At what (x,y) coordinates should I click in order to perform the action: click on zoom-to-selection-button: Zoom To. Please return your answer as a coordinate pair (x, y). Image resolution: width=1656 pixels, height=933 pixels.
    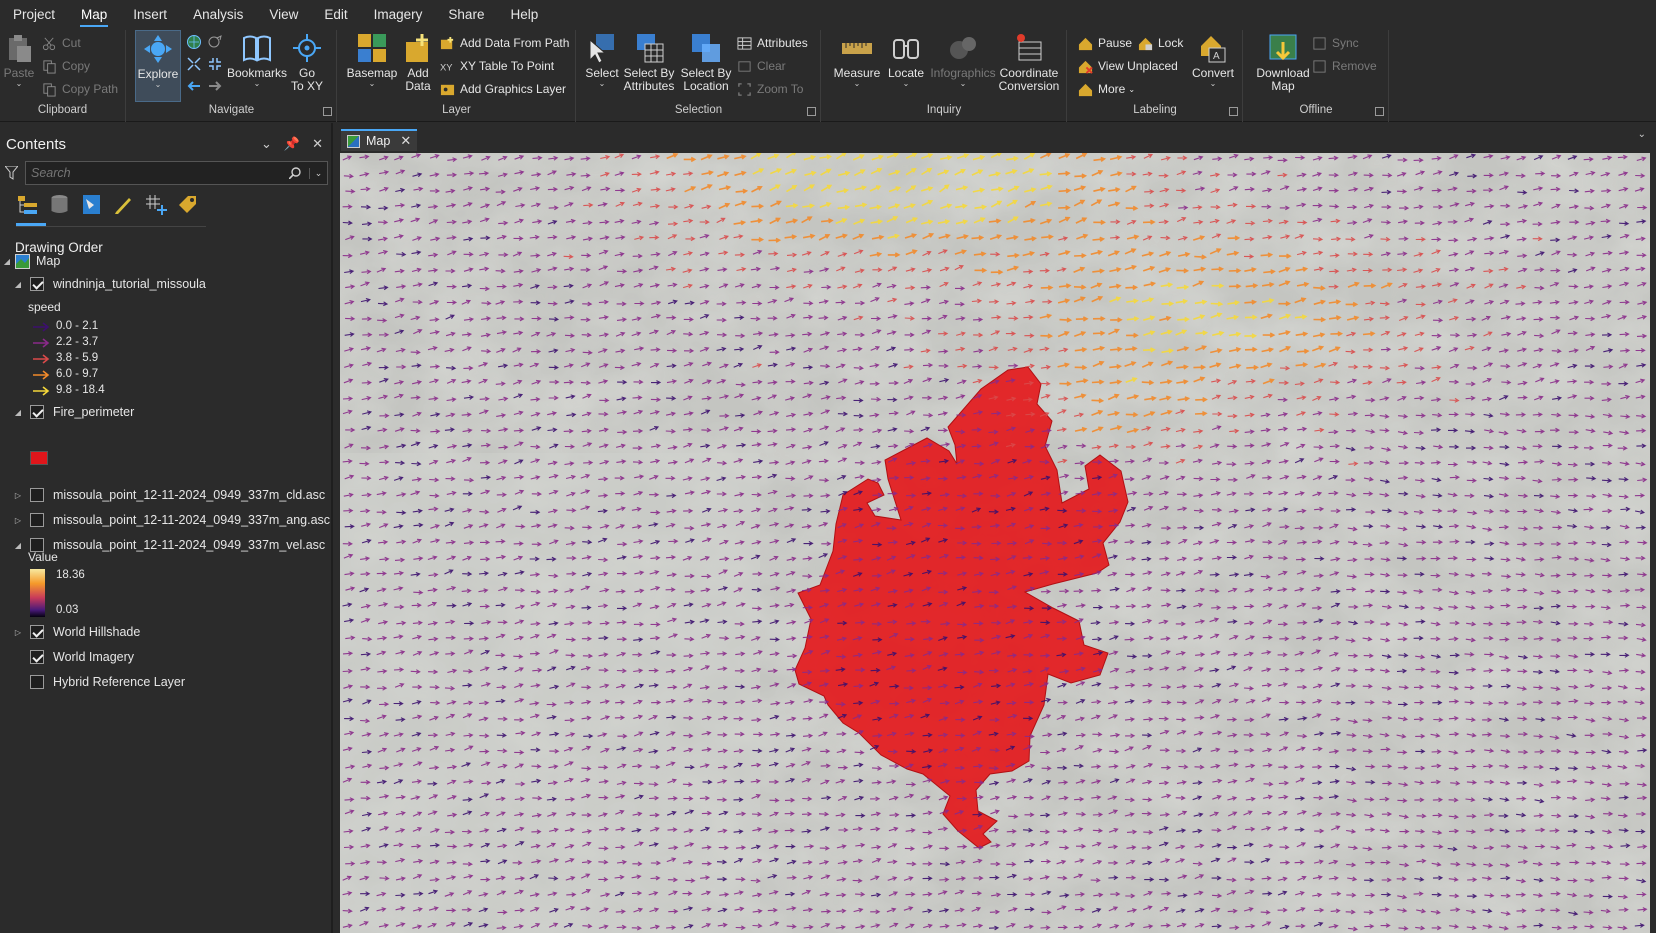
    Looking at the image, I should click on (770, 89).